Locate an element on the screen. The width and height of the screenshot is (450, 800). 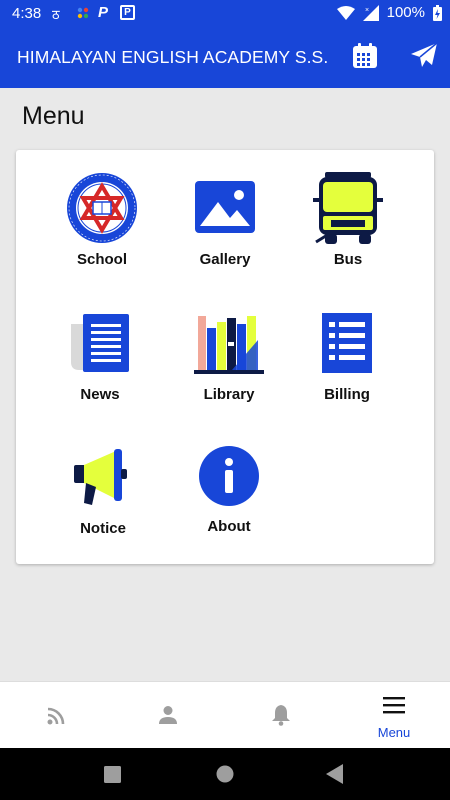
menu-item-bus: Bus is located at coordinates (348, 222).